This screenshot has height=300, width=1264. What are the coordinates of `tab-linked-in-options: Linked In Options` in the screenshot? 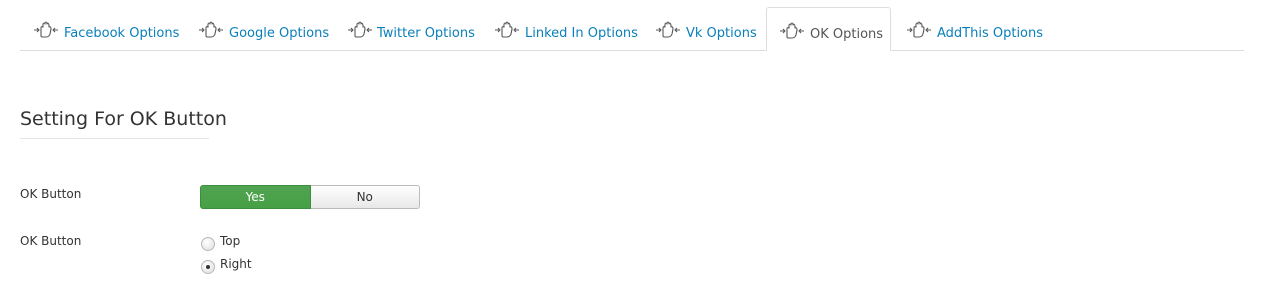 It's located at (561, 28).